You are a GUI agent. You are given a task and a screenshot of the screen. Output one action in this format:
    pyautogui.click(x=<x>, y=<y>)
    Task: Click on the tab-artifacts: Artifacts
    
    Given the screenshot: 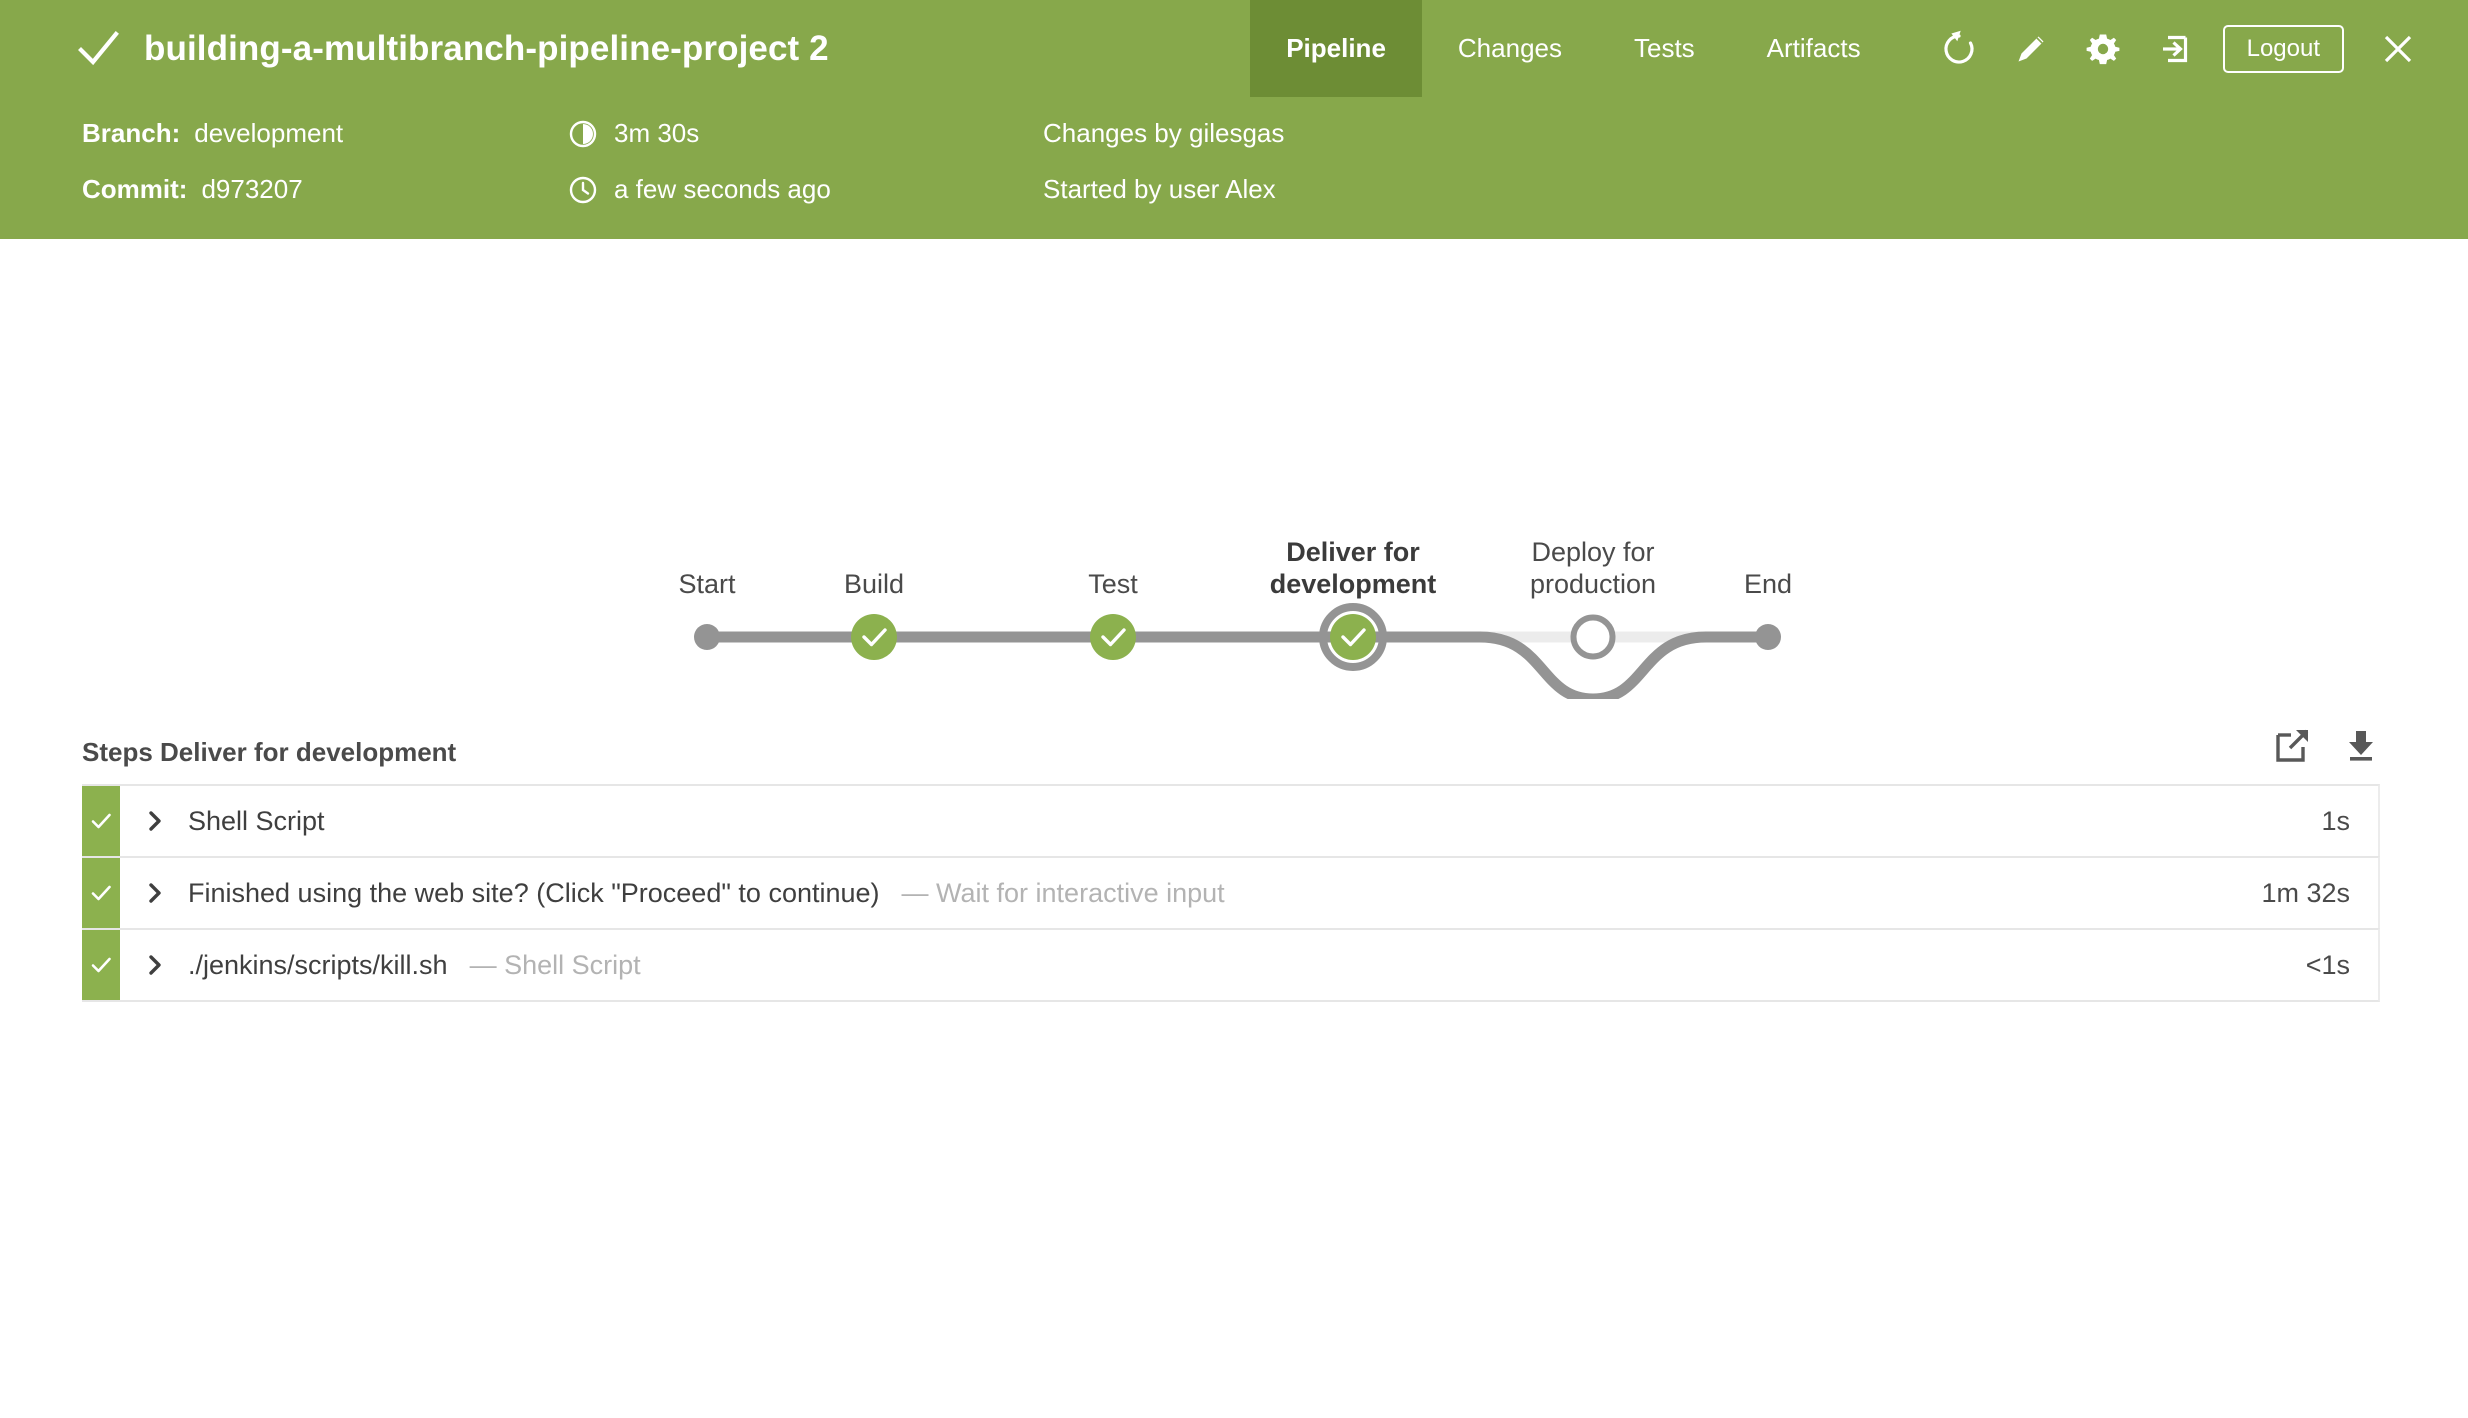 What is the action you would take?
    pyautogui.click(x=1814, y=48)
    